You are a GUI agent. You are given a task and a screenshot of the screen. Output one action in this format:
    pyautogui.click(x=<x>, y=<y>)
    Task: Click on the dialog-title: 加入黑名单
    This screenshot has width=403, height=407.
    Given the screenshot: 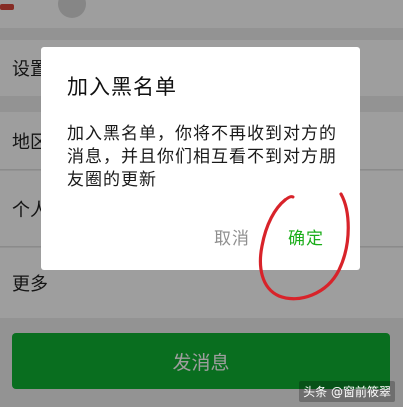 What is the action you would take?
    pyautogui.click(x=122, y=87)
    